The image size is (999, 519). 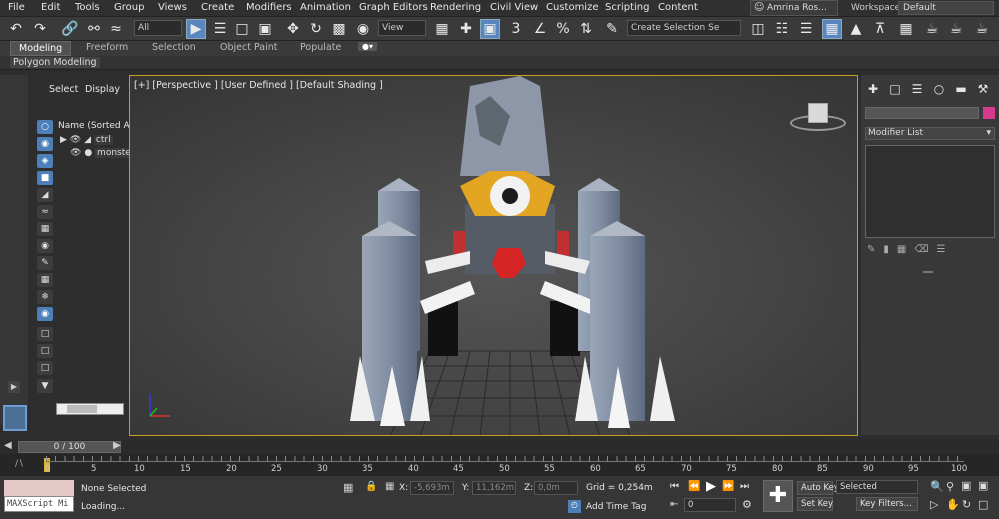 I want to click on snaps-toggle-icon: 3, so click(x=516, y=29).